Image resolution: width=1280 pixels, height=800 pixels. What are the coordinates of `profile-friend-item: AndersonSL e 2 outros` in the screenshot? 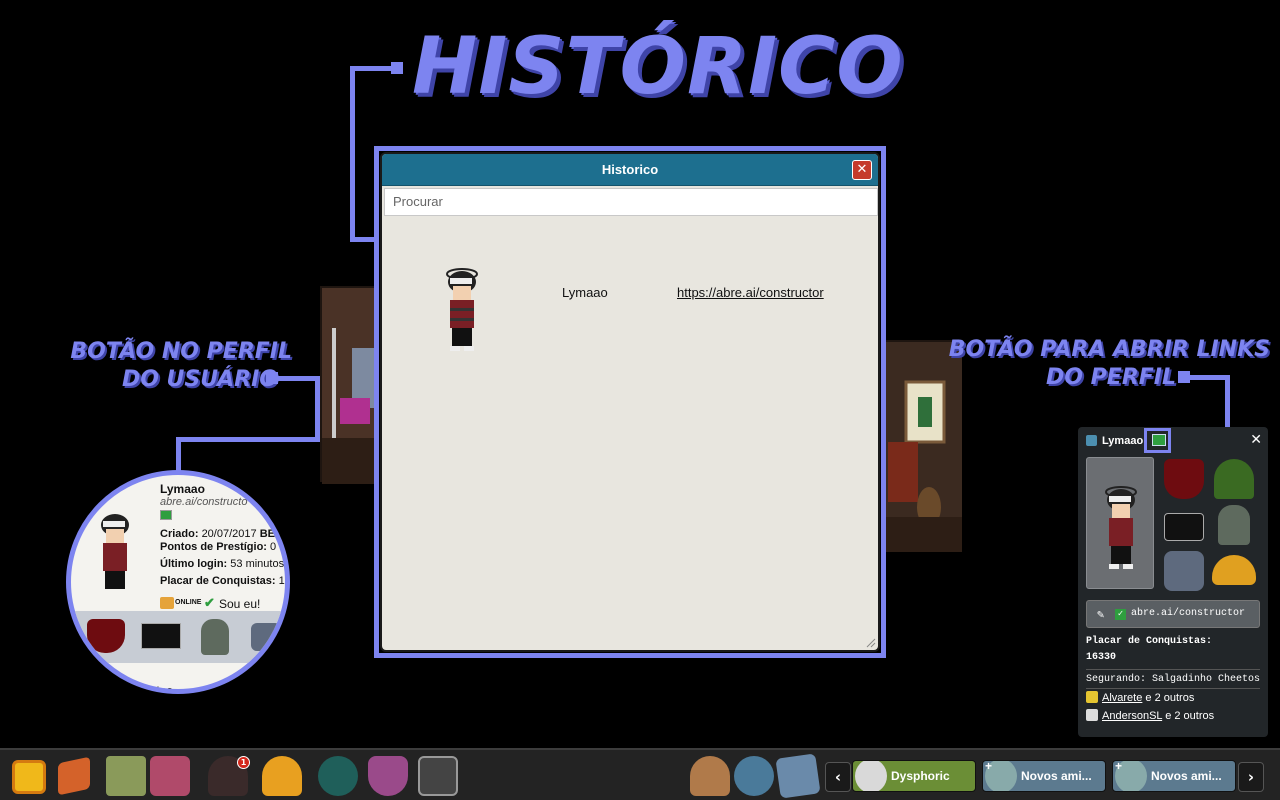 It's located at (1150, 715).